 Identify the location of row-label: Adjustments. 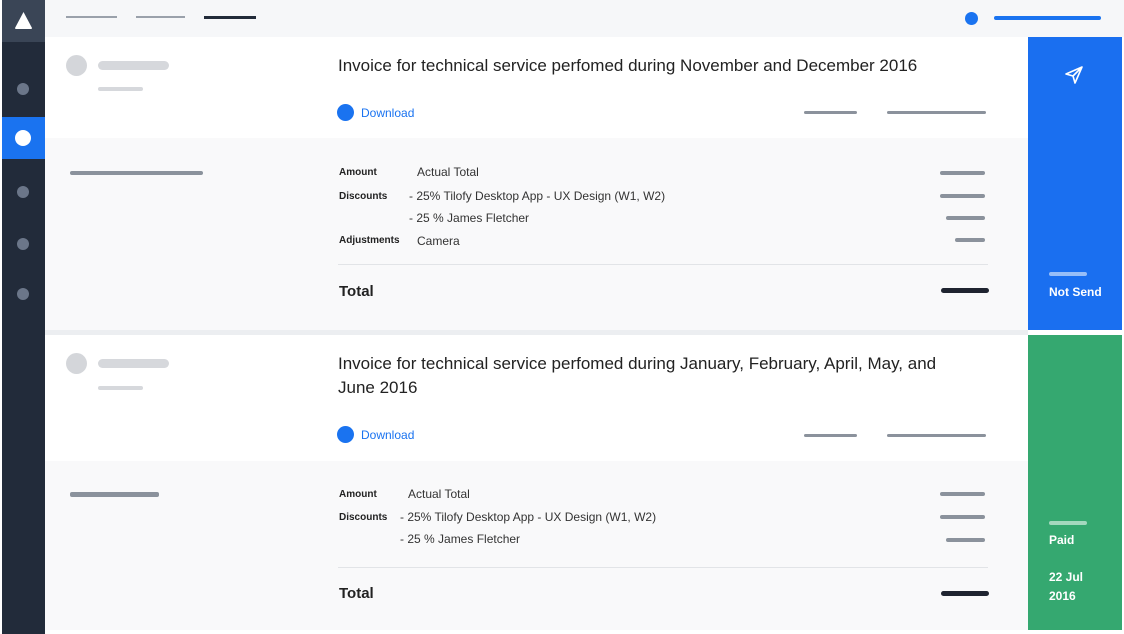
(369, 240).